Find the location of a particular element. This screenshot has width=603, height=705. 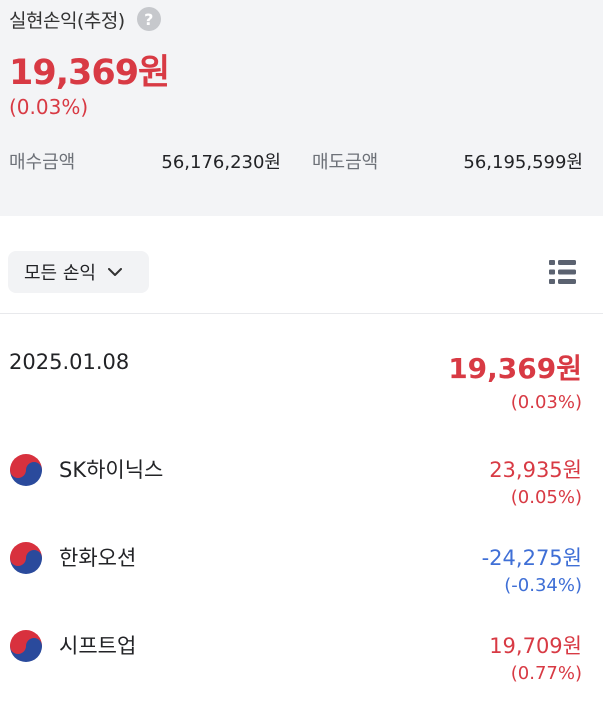

chevron-down-icon is located at coordinates (114, 272).